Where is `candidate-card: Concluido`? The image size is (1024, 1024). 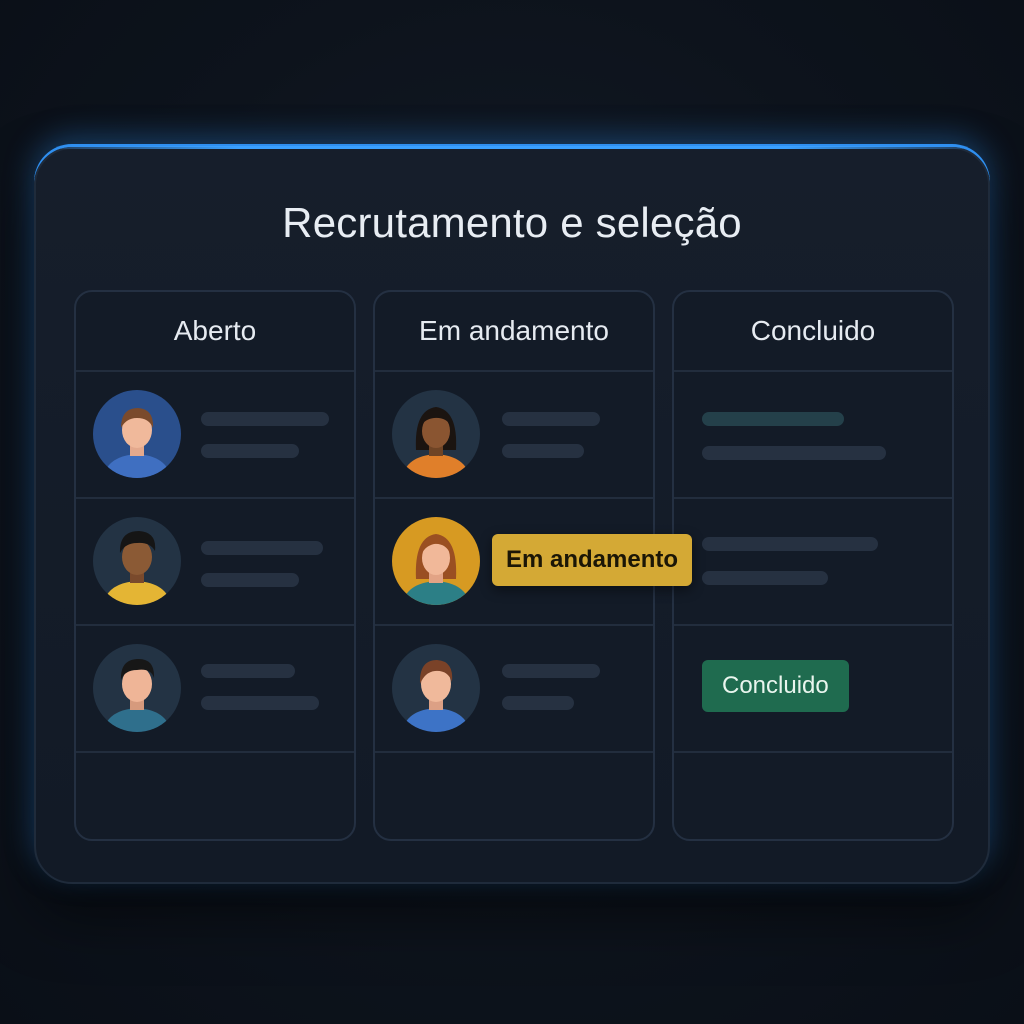
candidate-card: Concluido is located at coordinates (813, 689).